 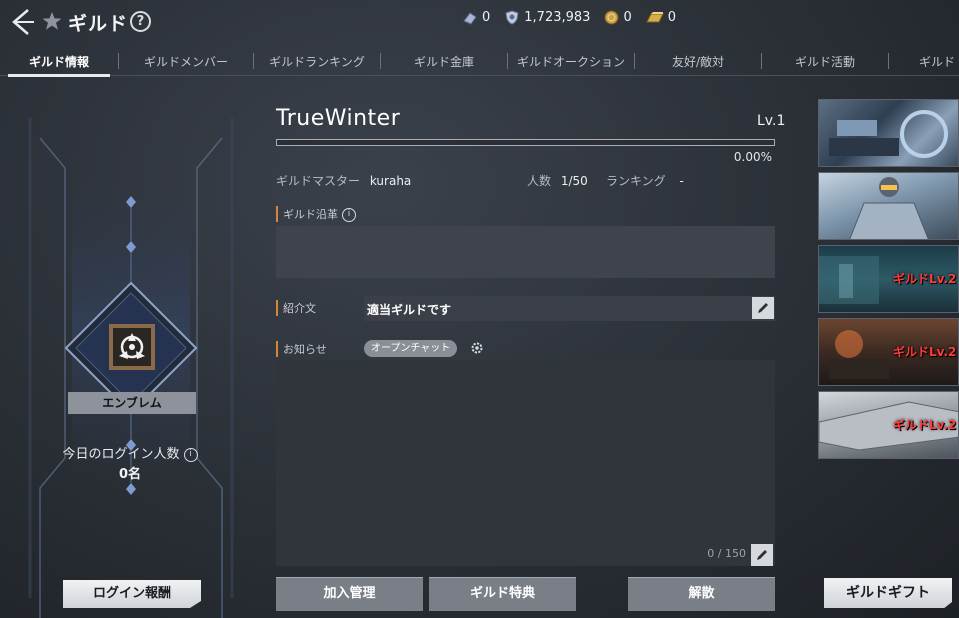 I want to click on guild-emblem, so click(x=132, y=347).